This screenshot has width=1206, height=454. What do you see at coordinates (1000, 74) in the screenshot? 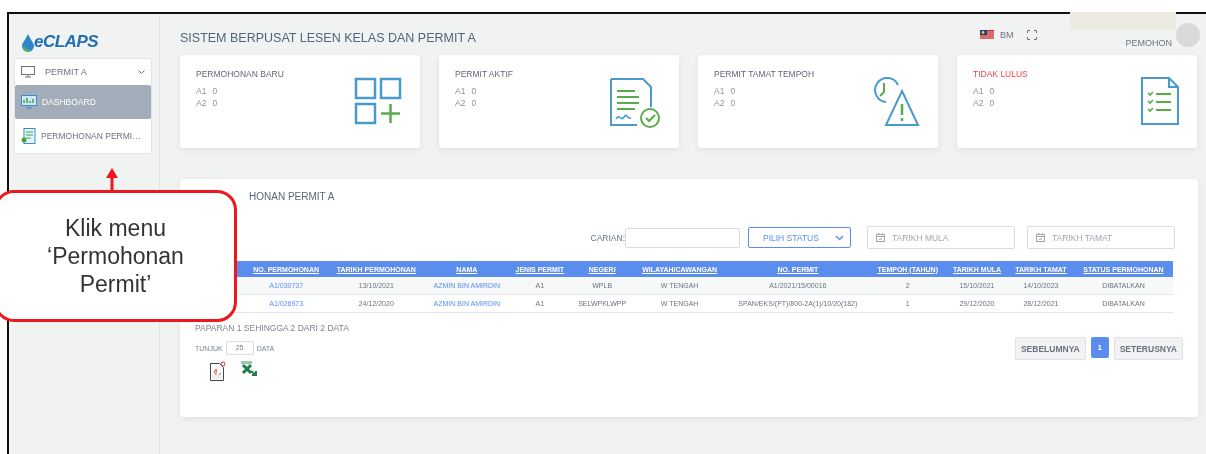
I see `card-title: TIDAK LULUS` at bounding box center [1000, 74].